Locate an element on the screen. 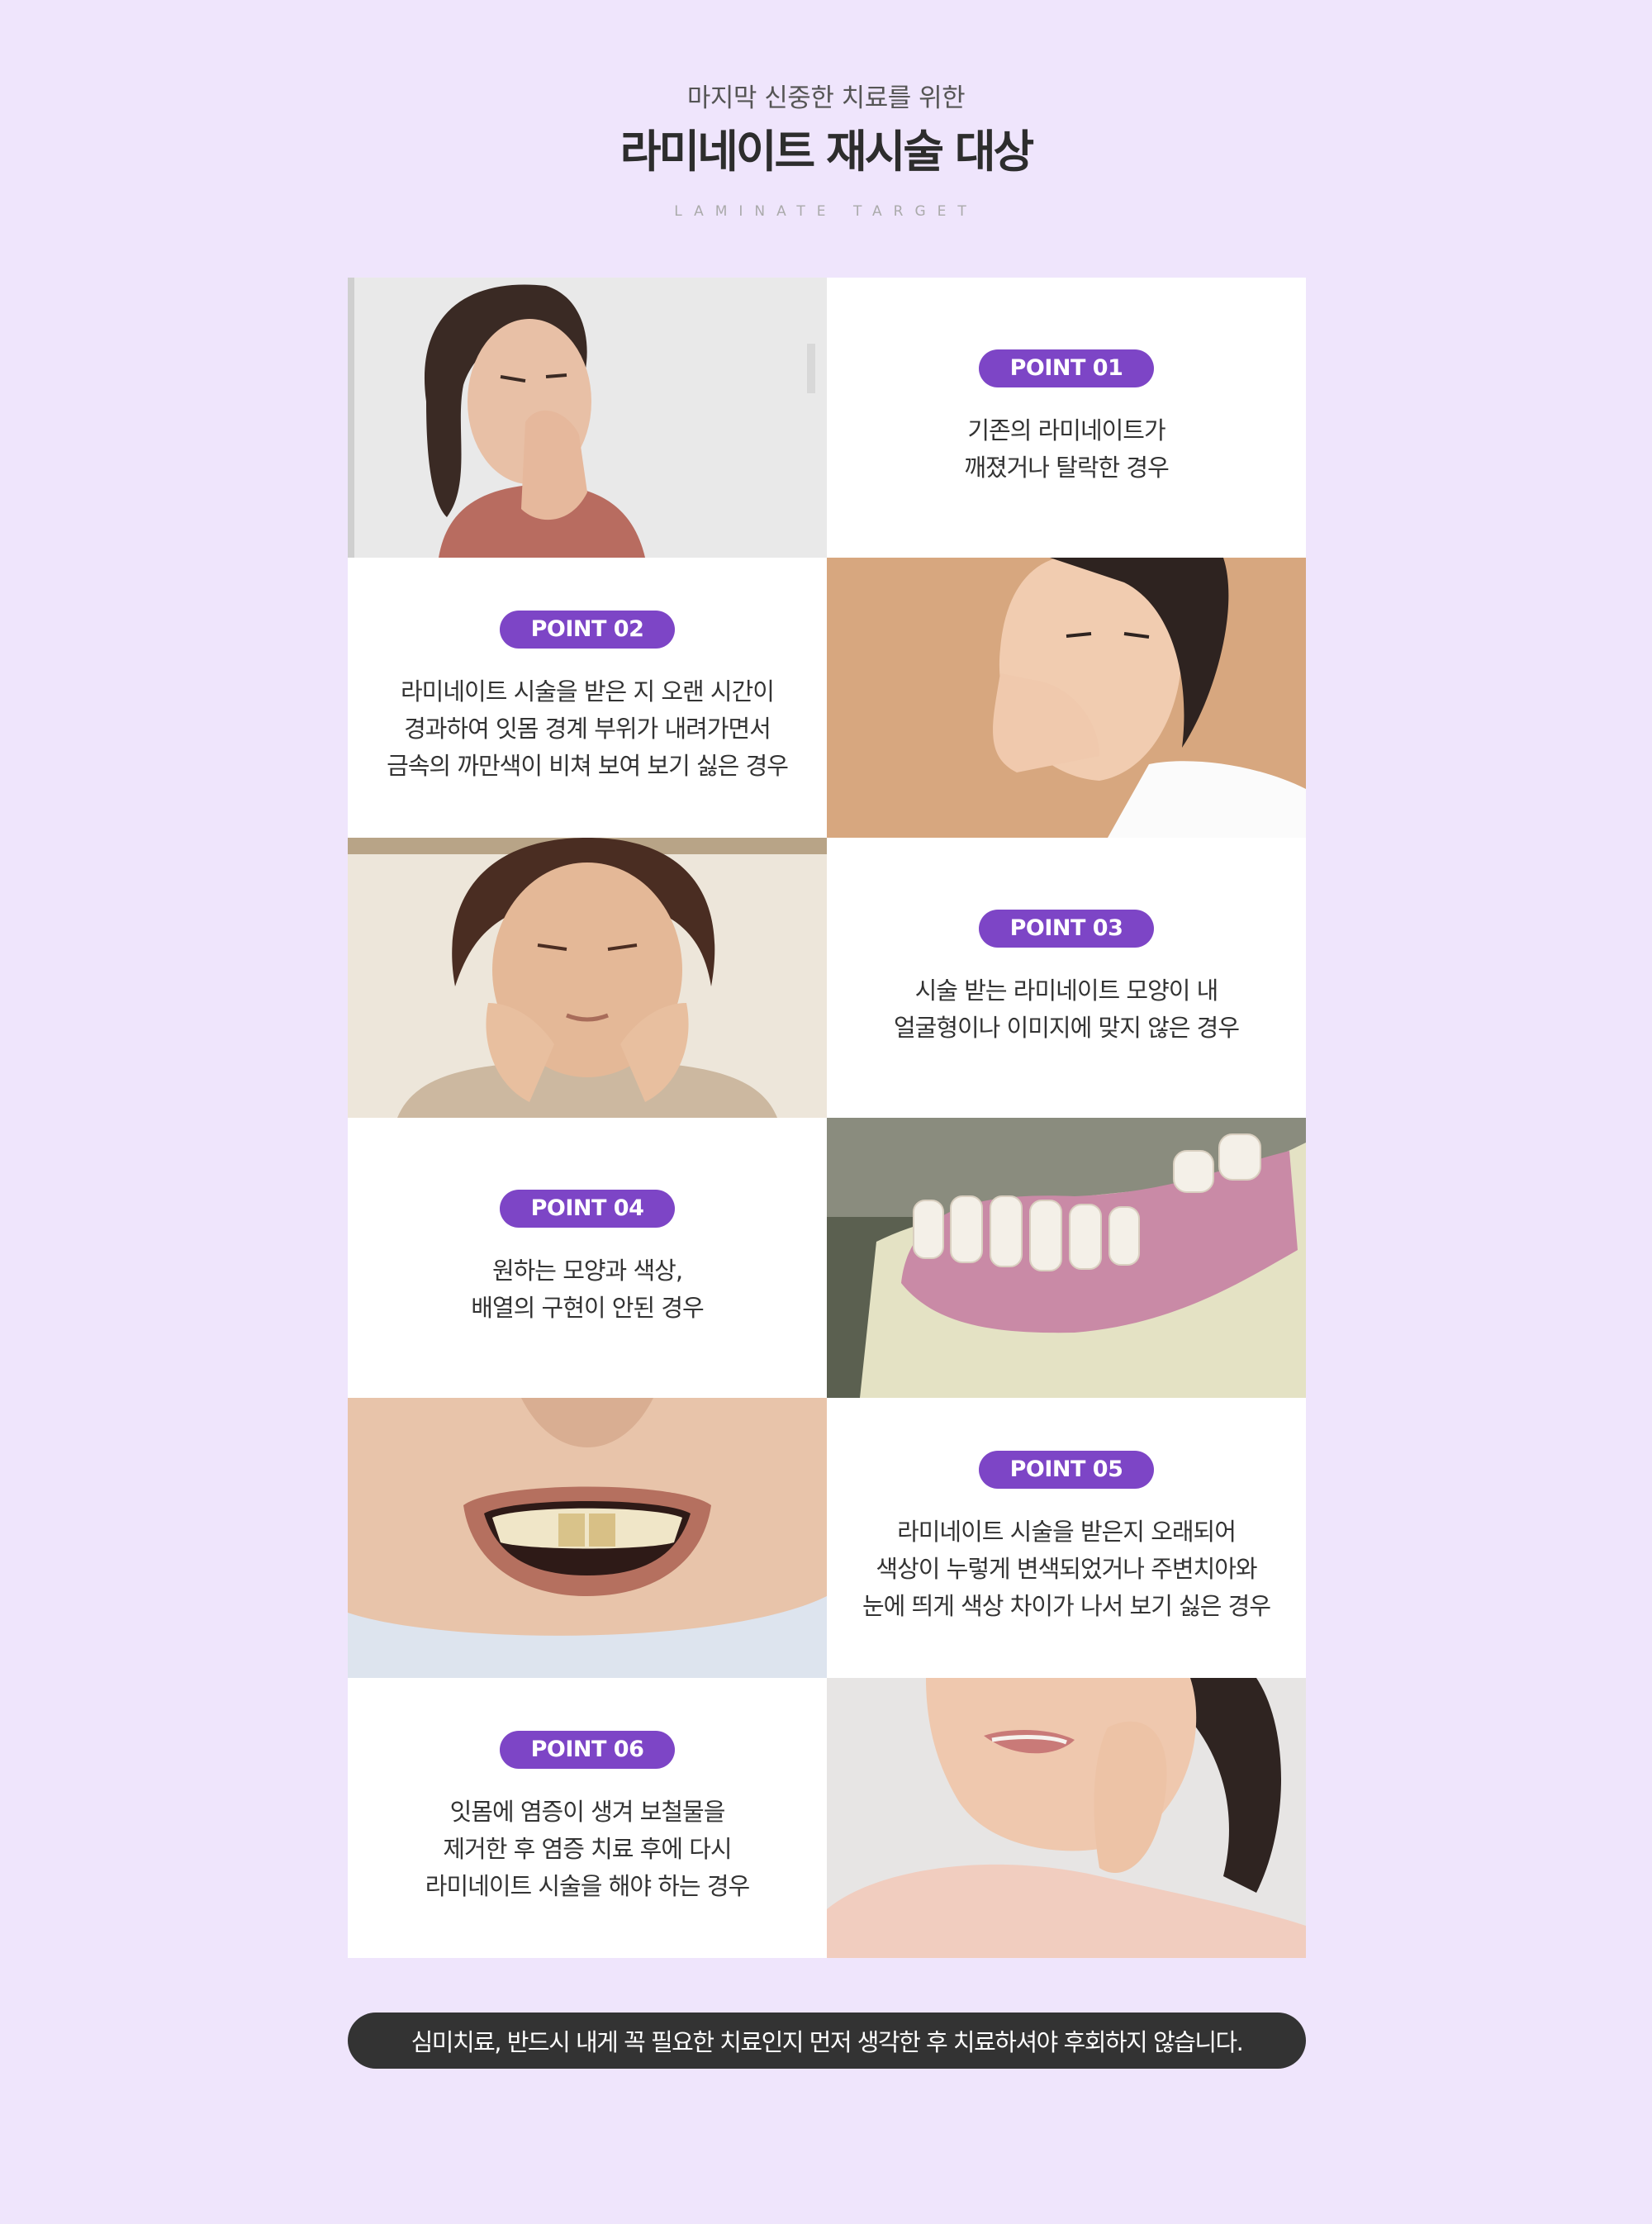 The height and width of the screenshot is (2224, 1652). description-line: 경과하여 잇몸 경계 부위가 내려가면서 is located at coordinates (587, 729).